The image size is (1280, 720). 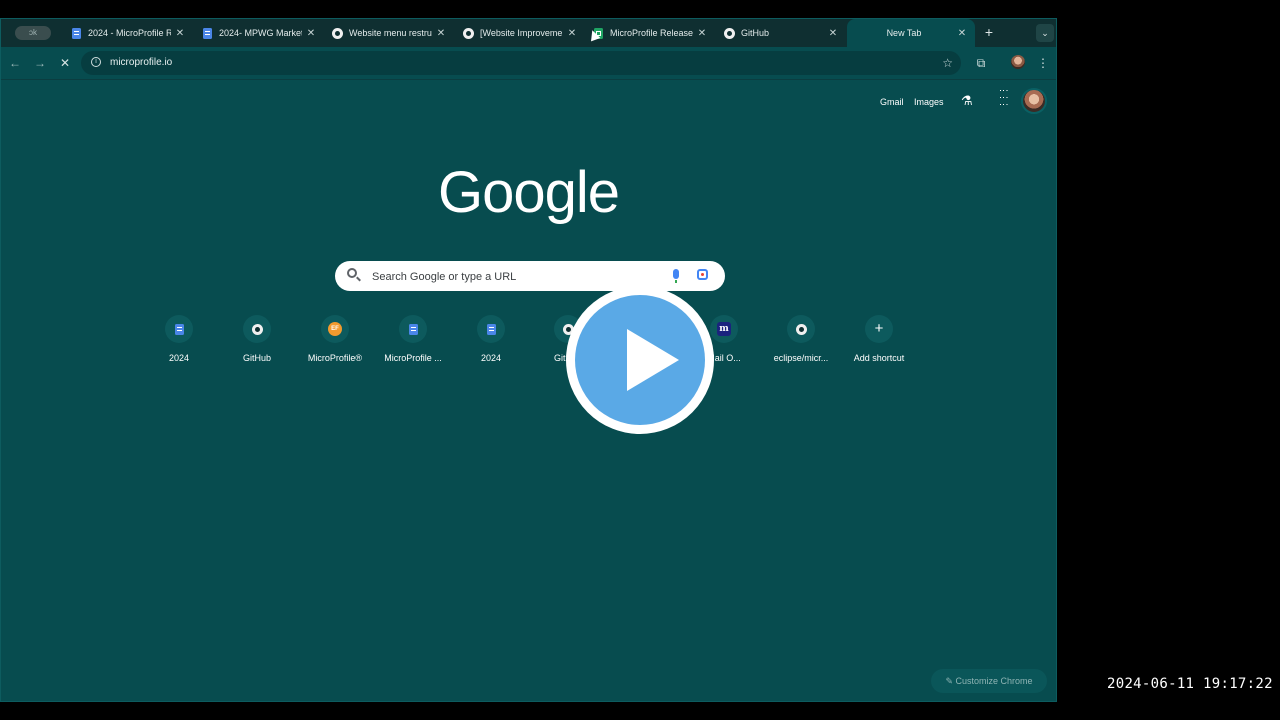 I want to click on gmail-link: Gmail, so click(x=892, y=102).